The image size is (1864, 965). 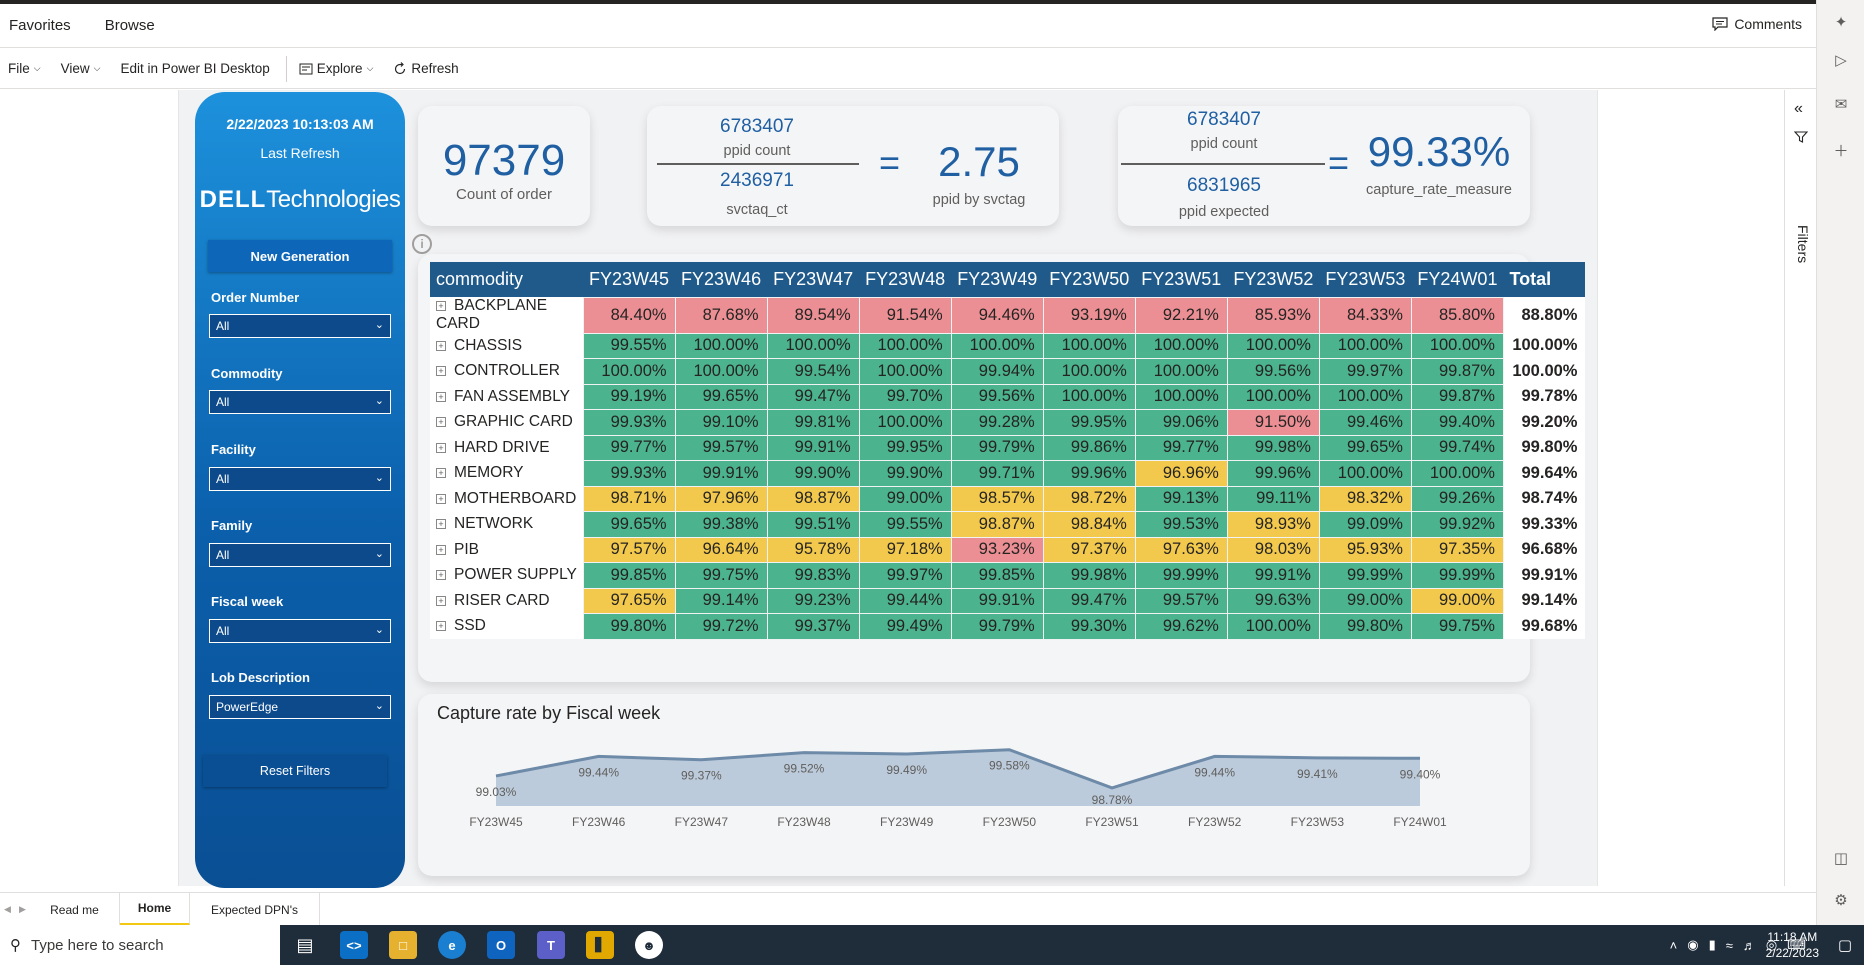 What do you see at coordinates (15, 909) in the screenshot?
I see `page-nav-arrows: ◀ ▶` at bounding box center [15, 909].